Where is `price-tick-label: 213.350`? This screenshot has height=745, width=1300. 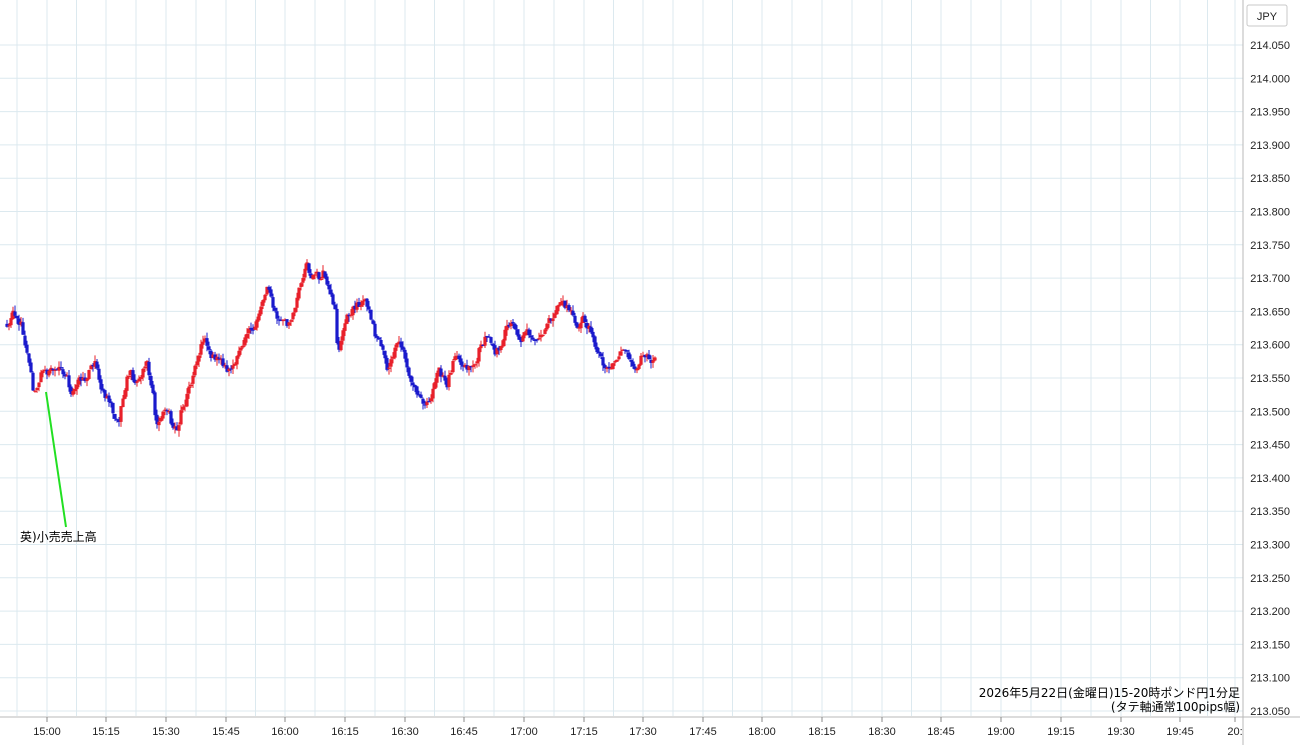 price-tick-label: 213.350 is located at coordinates (1270, 512).